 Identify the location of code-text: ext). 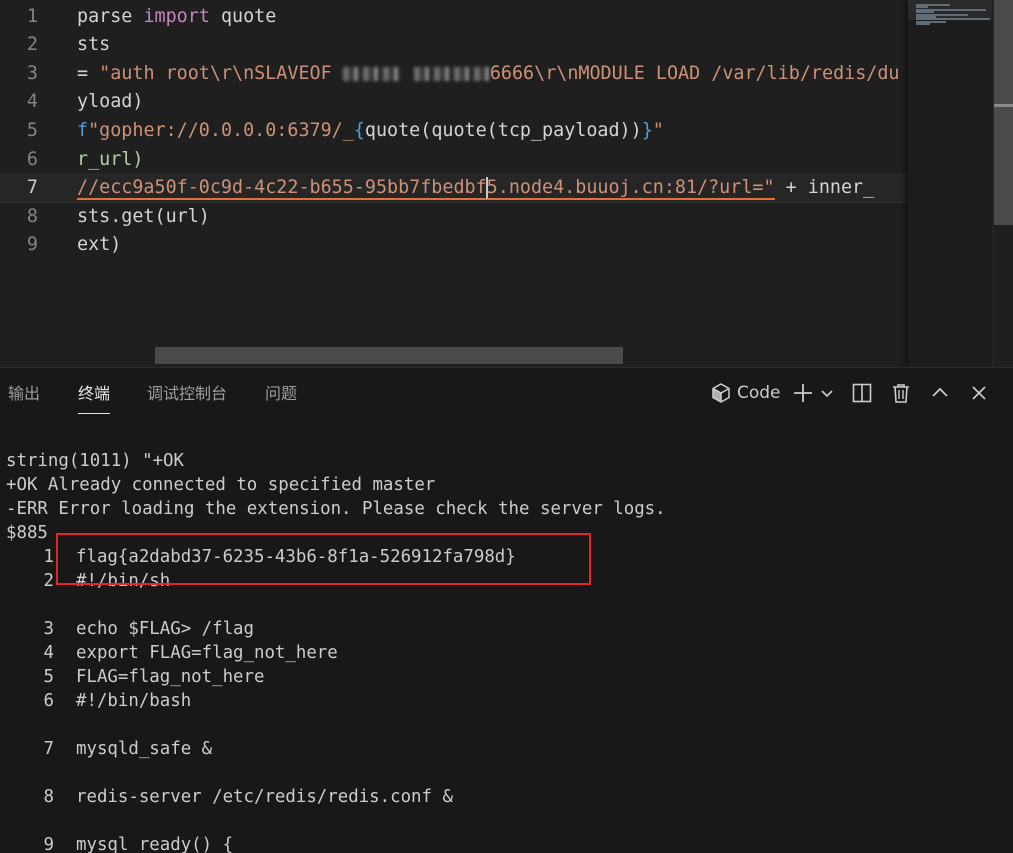
(99, 245).